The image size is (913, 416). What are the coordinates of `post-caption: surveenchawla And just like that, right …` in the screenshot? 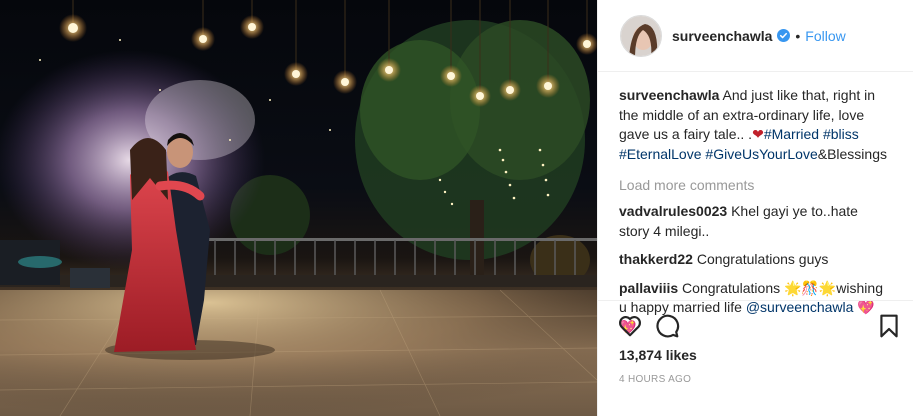 It's located at (755, 125).